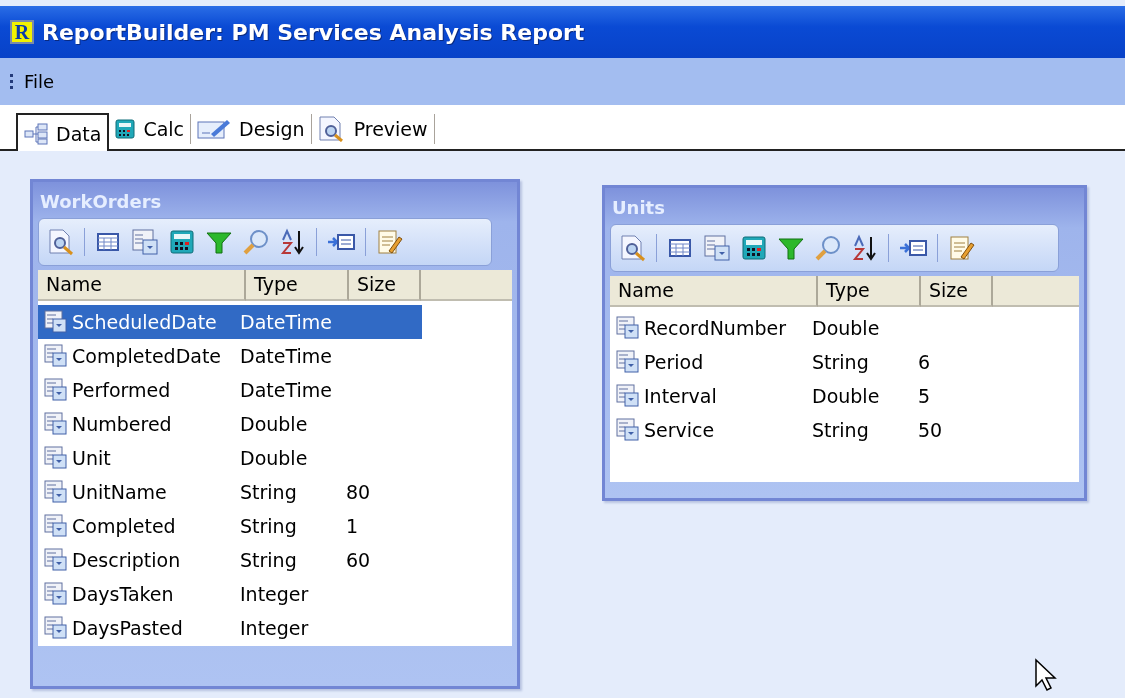 This screenshot has height=698, width=1125. What do you see at coordinates (230, 492) in the screenshot?
I see `field-row: UnitName String 80` at bounding box center [230, 492].